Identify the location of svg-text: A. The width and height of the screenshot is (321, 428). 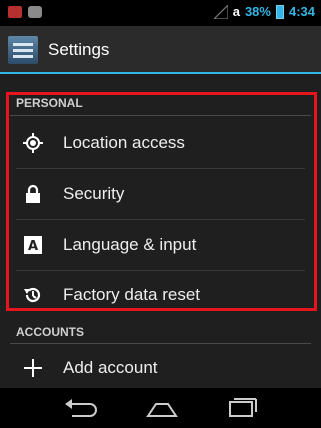
(33, 246).